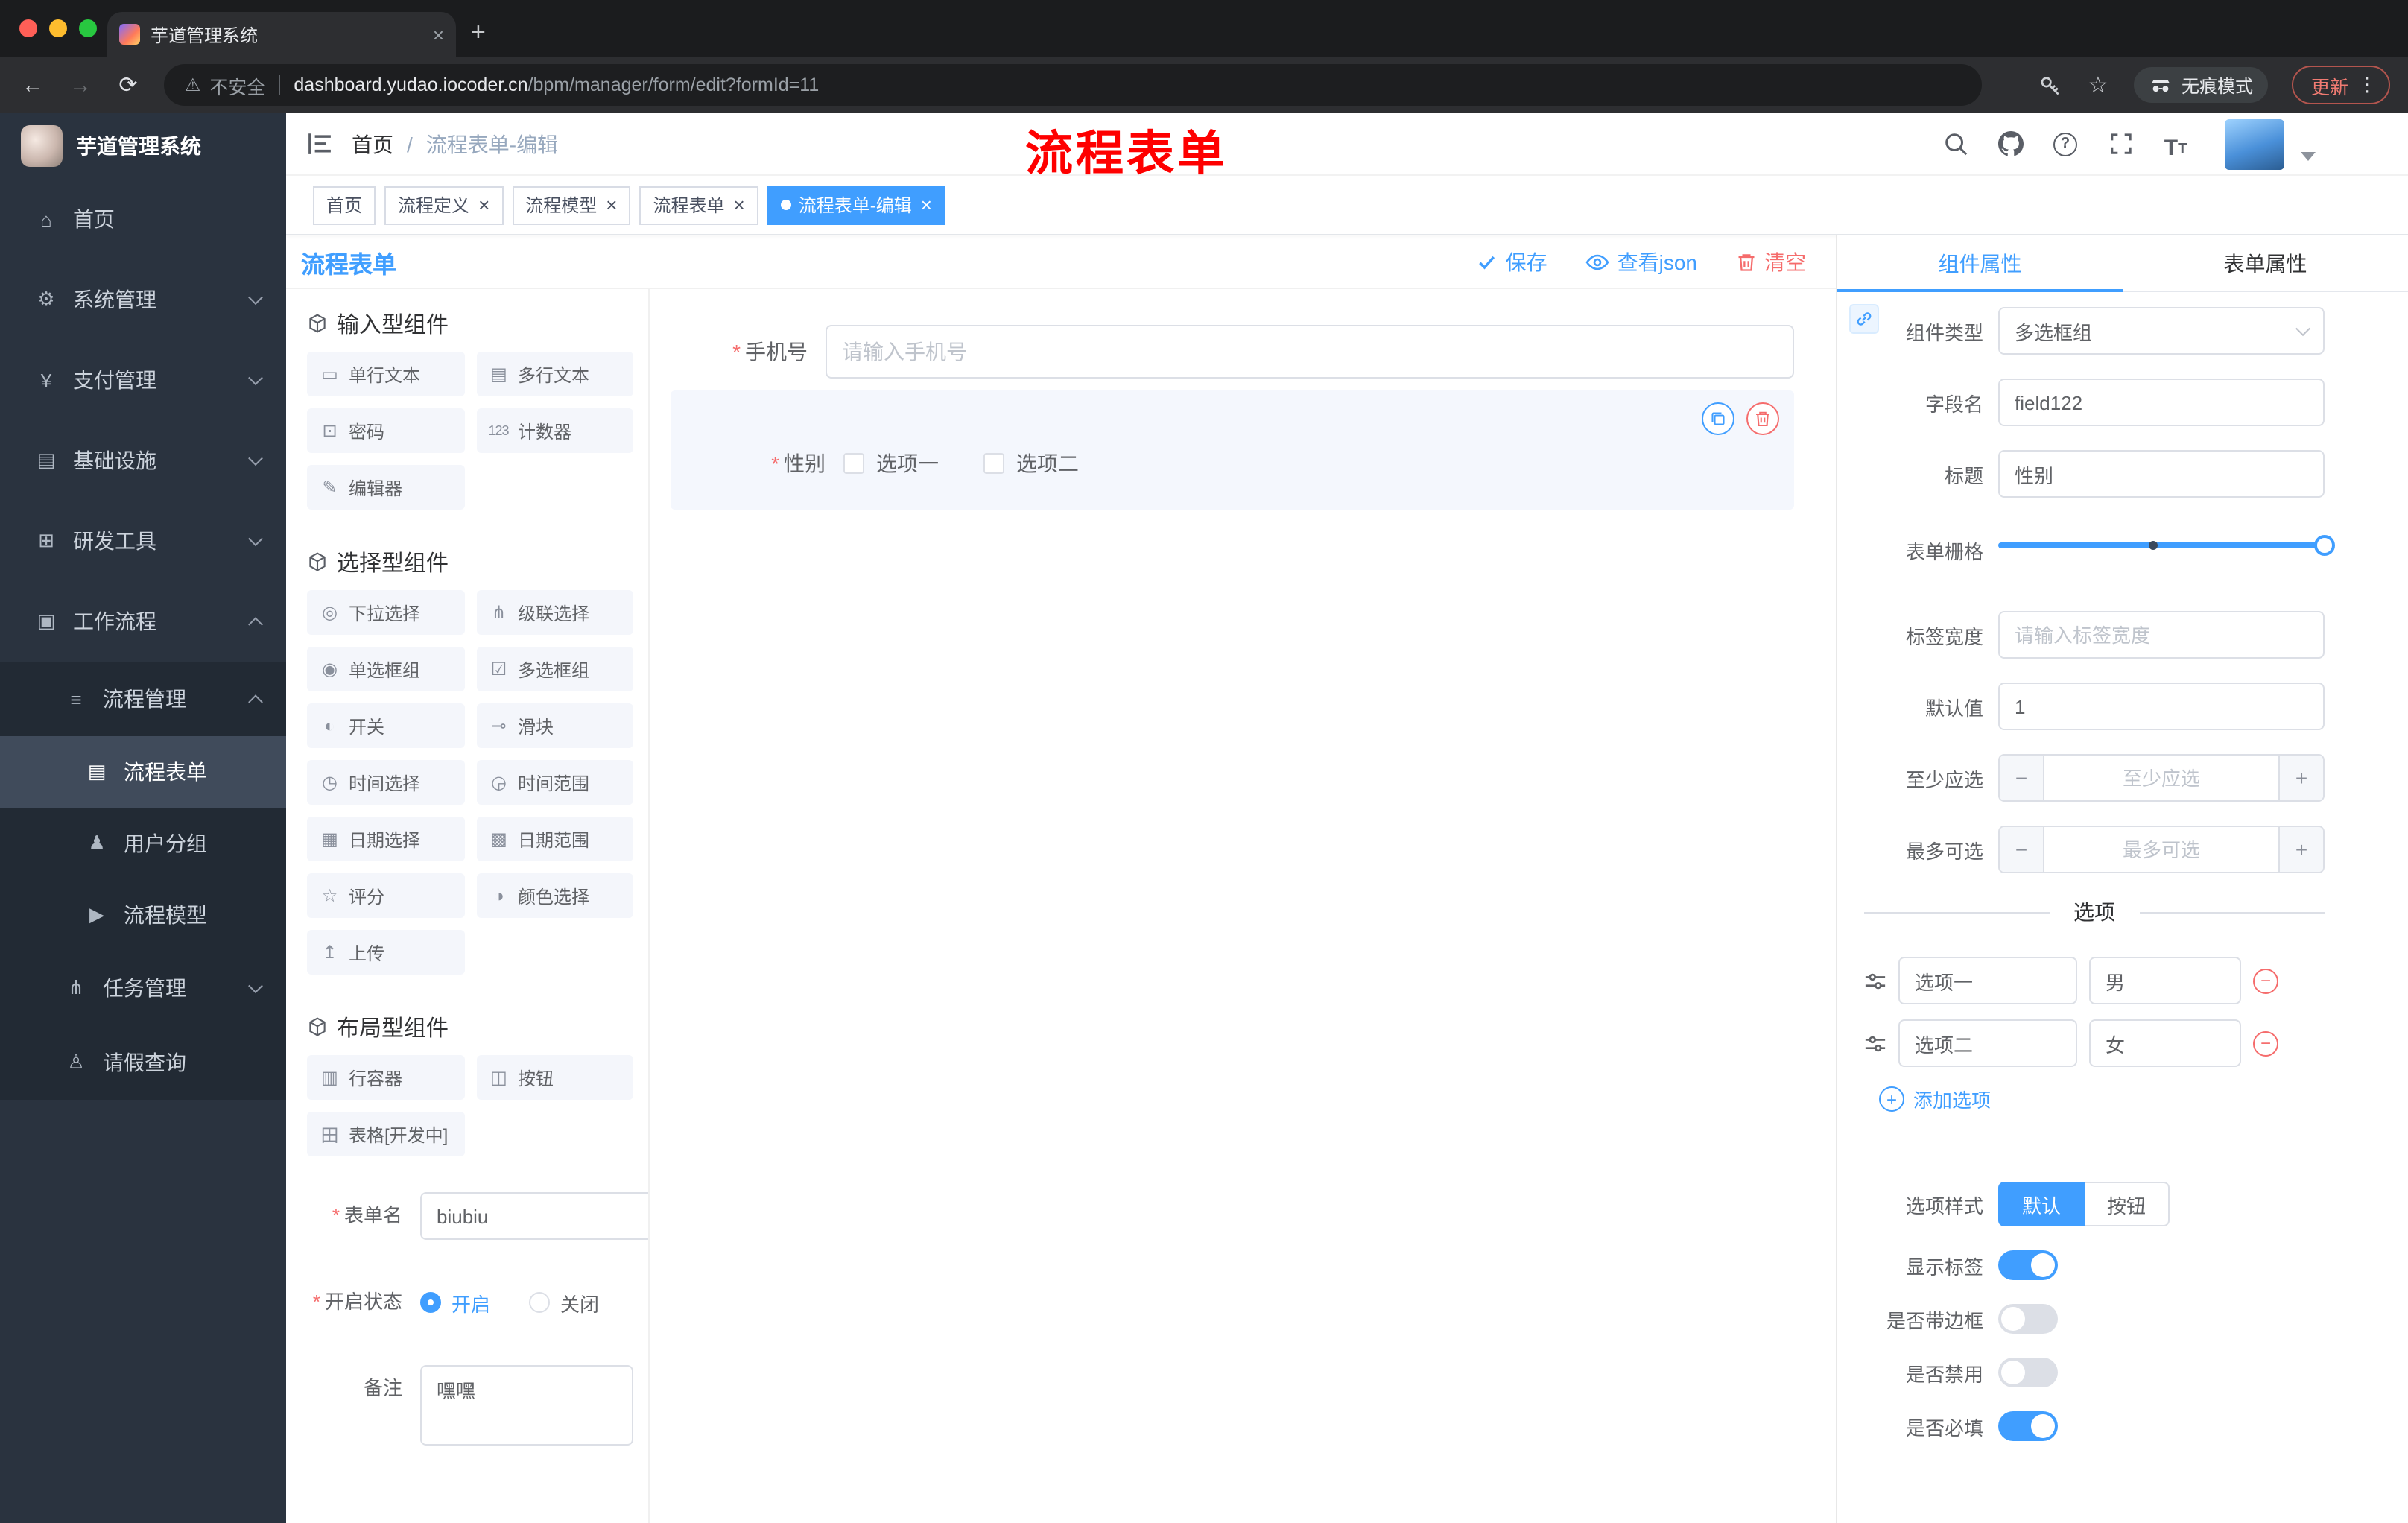  I want to click on sidebar-item-dev-tools: ⊞ 研发工具, so click(143, 541).